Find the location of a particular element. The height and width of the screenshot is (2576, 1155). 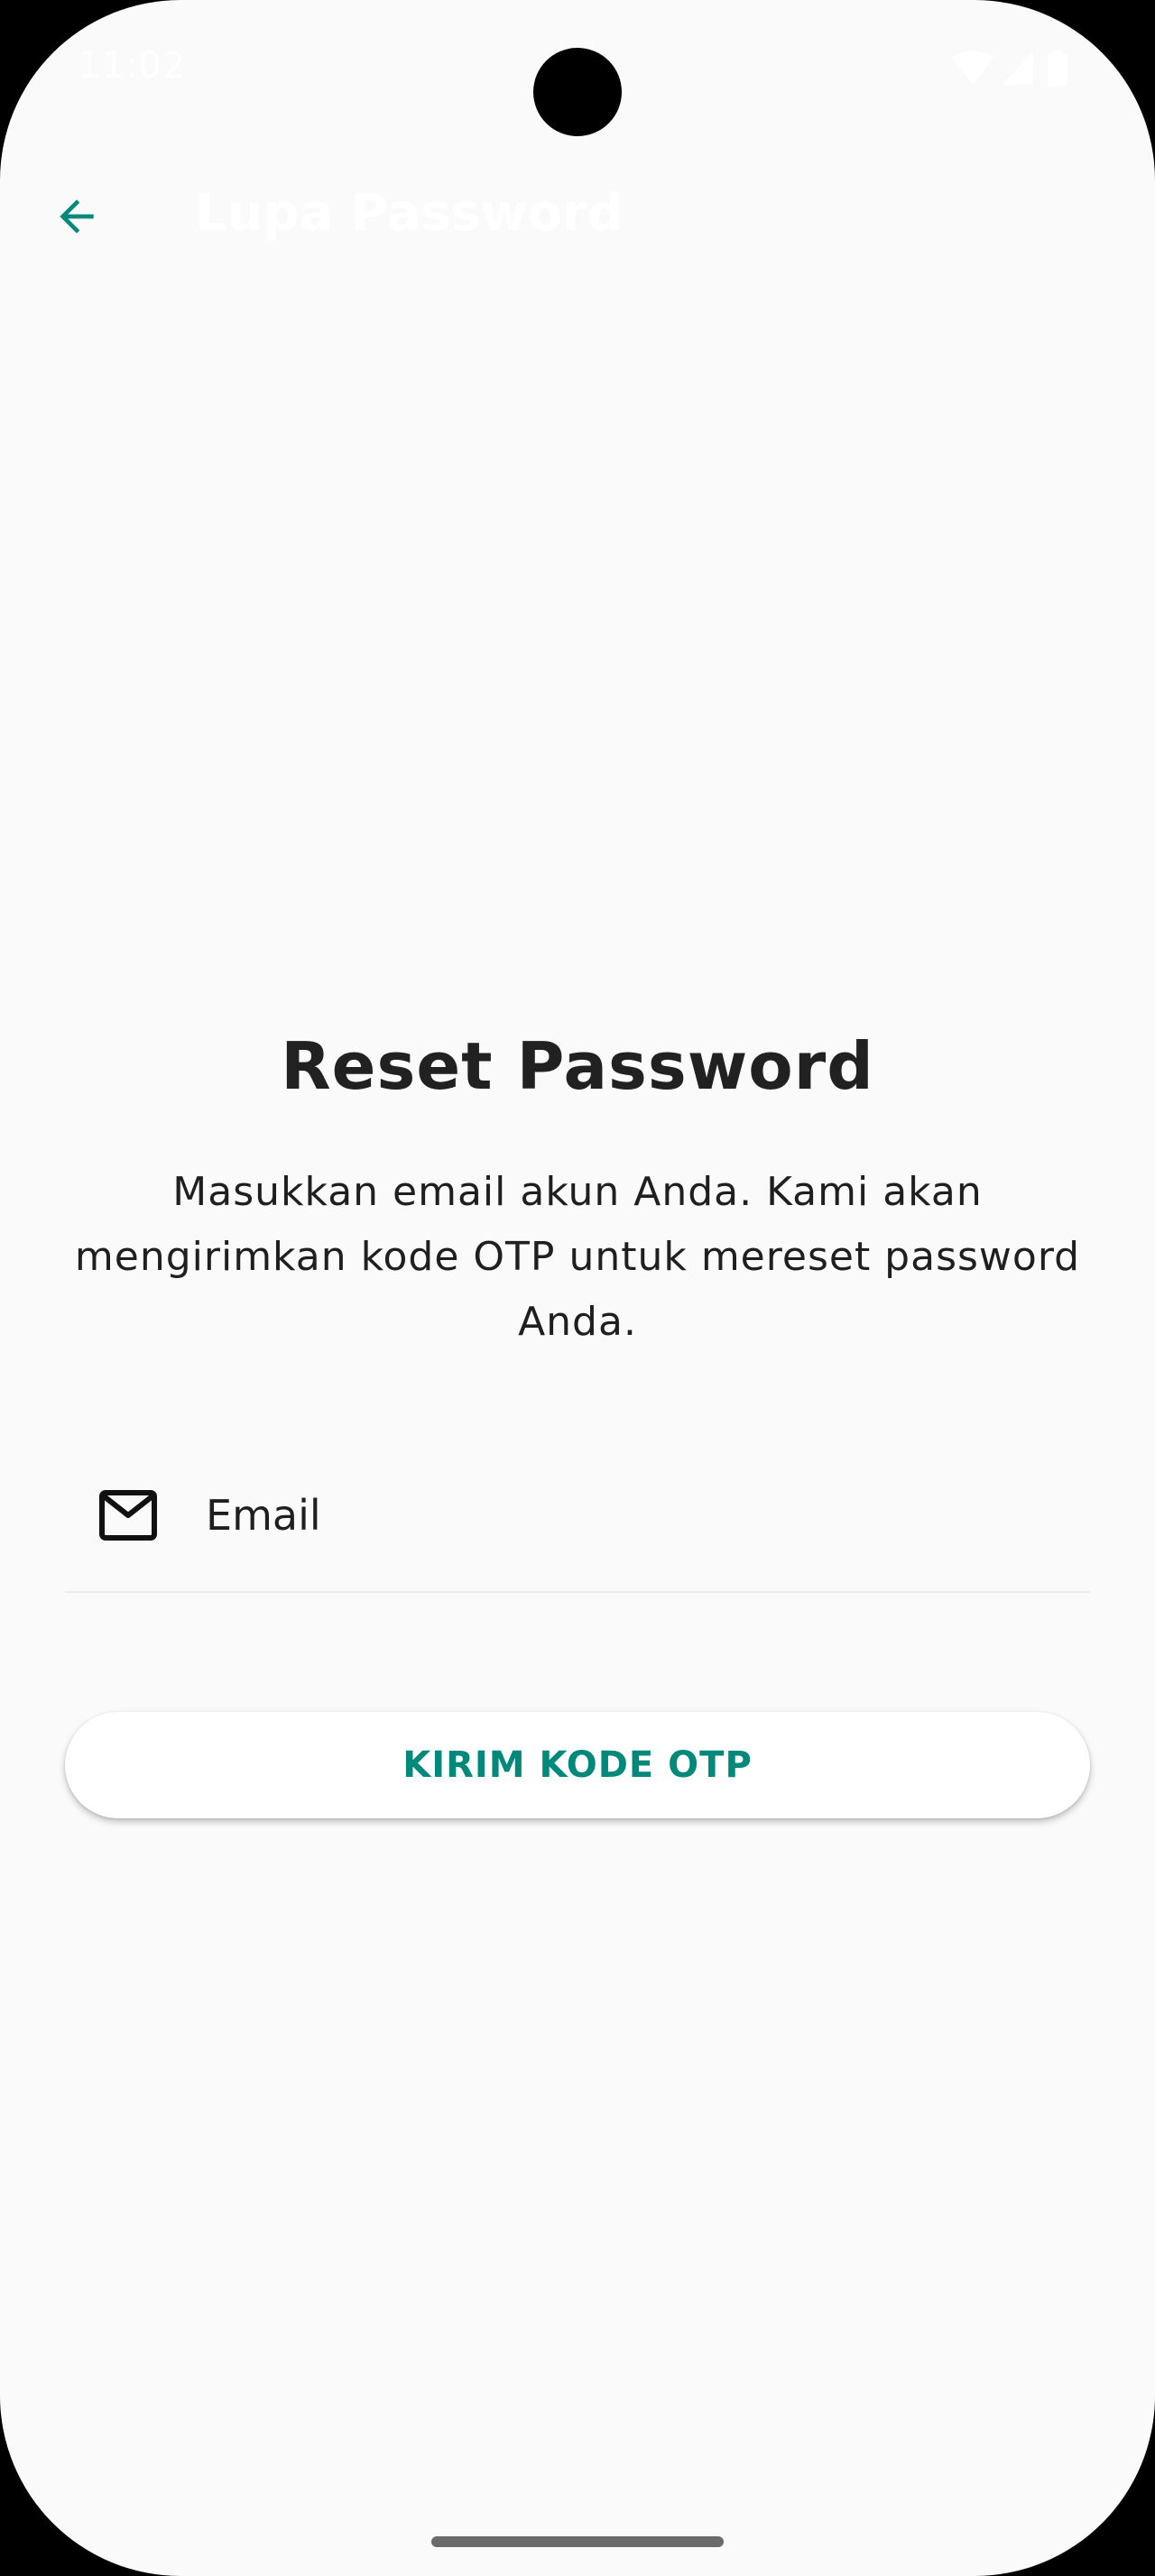

wifi-icon is located at coordinates (973, 68).